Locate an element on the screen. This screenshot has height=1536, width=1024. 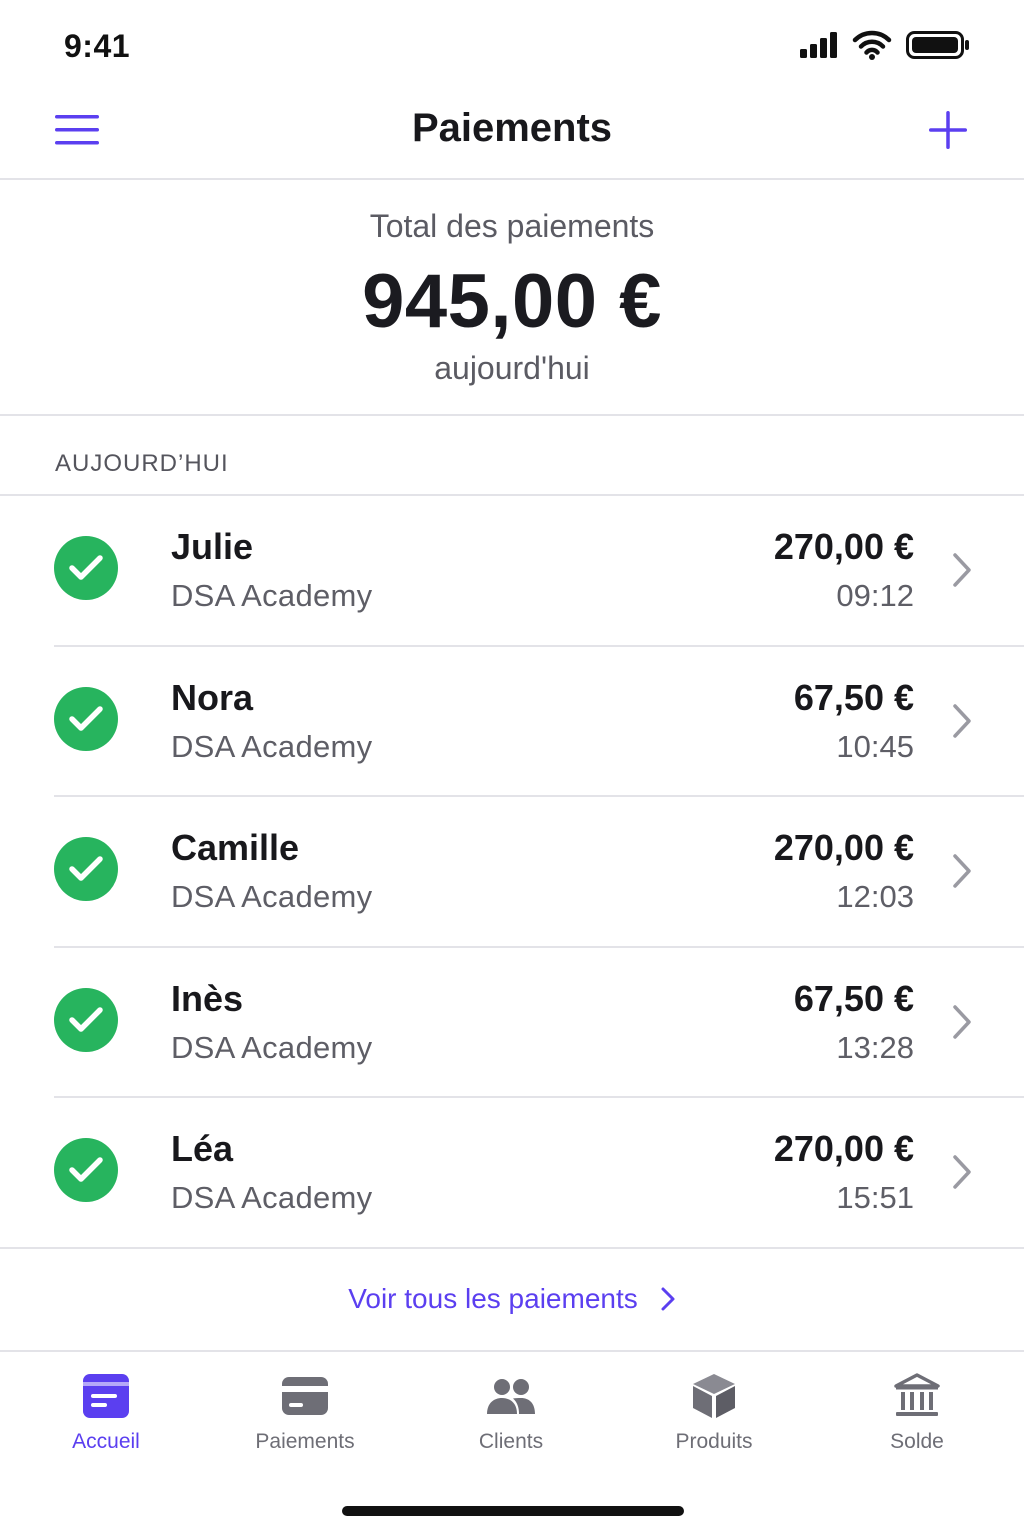
tab-produits: Produits is located at coordinates (714, 1416).